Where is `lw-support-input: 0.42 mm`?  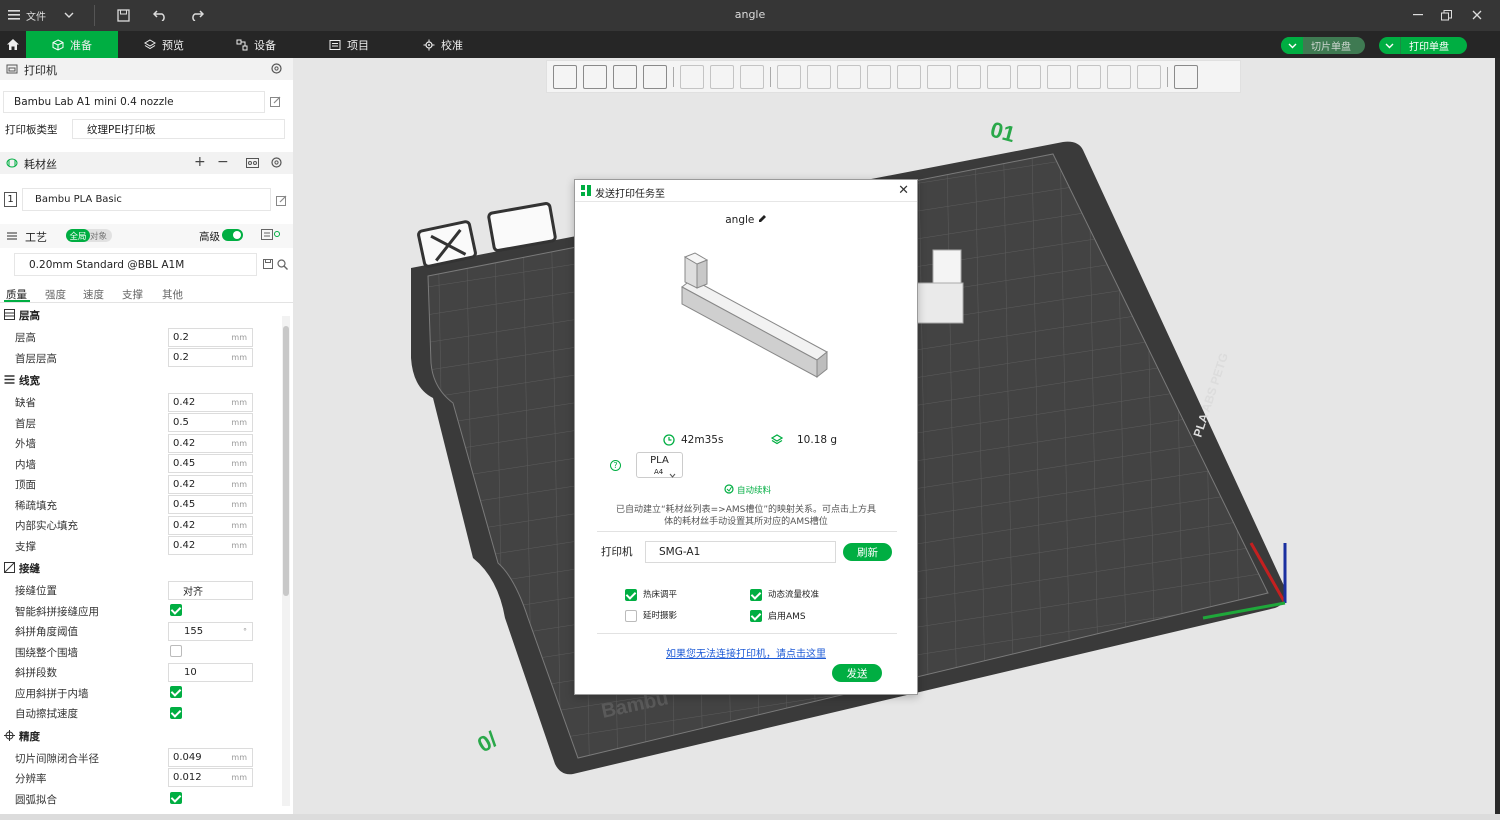
lw-support-input: 0.42 mm is located at coordinates (210, 545).